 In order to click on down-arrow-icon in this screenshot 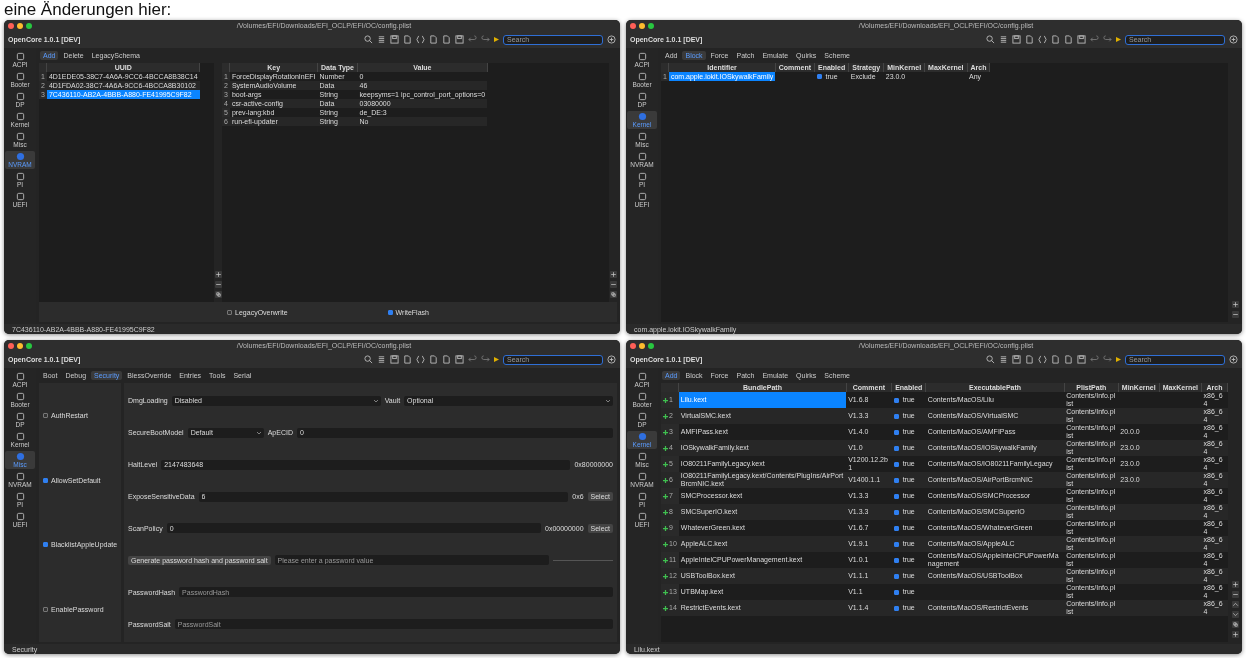, I will do `click(1235, 614)`.